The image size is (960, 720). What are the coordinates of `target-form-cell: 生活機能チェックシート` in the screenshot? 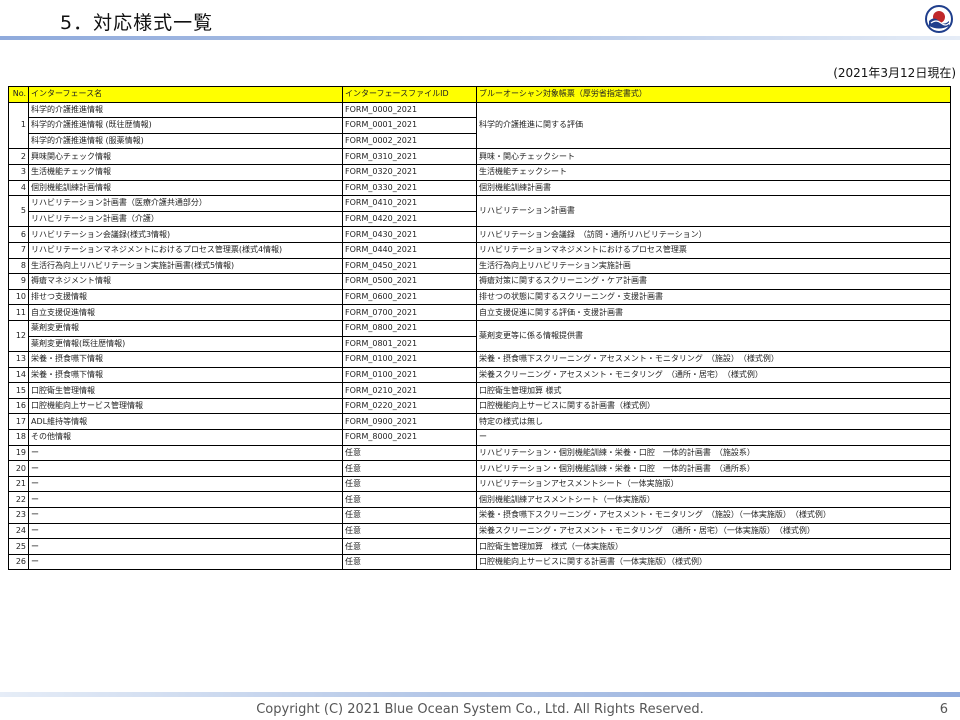 It's located at (713, 172).